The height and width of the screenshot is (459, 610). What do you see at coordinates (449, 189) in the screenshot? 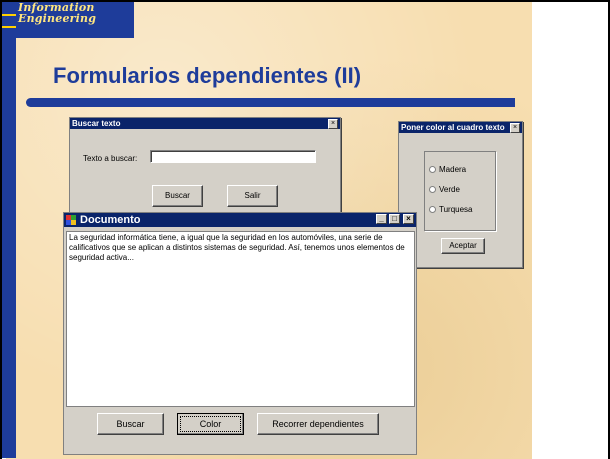
I see `radio-label-verde: Verde` at bounding box center [449, 189].